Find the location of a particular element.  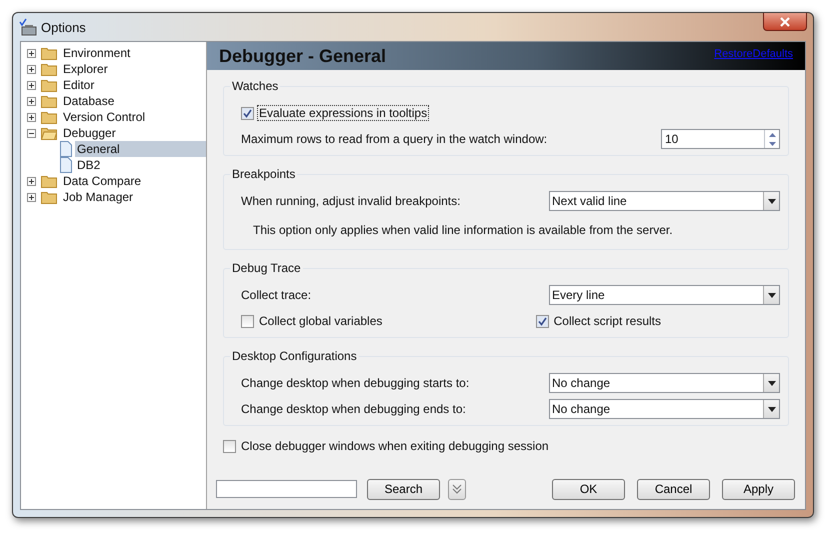

number-spinner: 10 is located at coordinates (720, 139).